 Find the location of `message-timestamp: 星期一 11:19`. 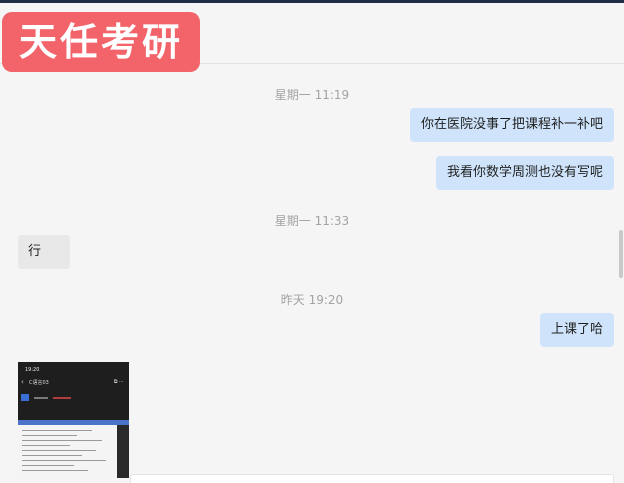

message-timestamp: 星期一 11:19 is located at coordinates (312, 95).